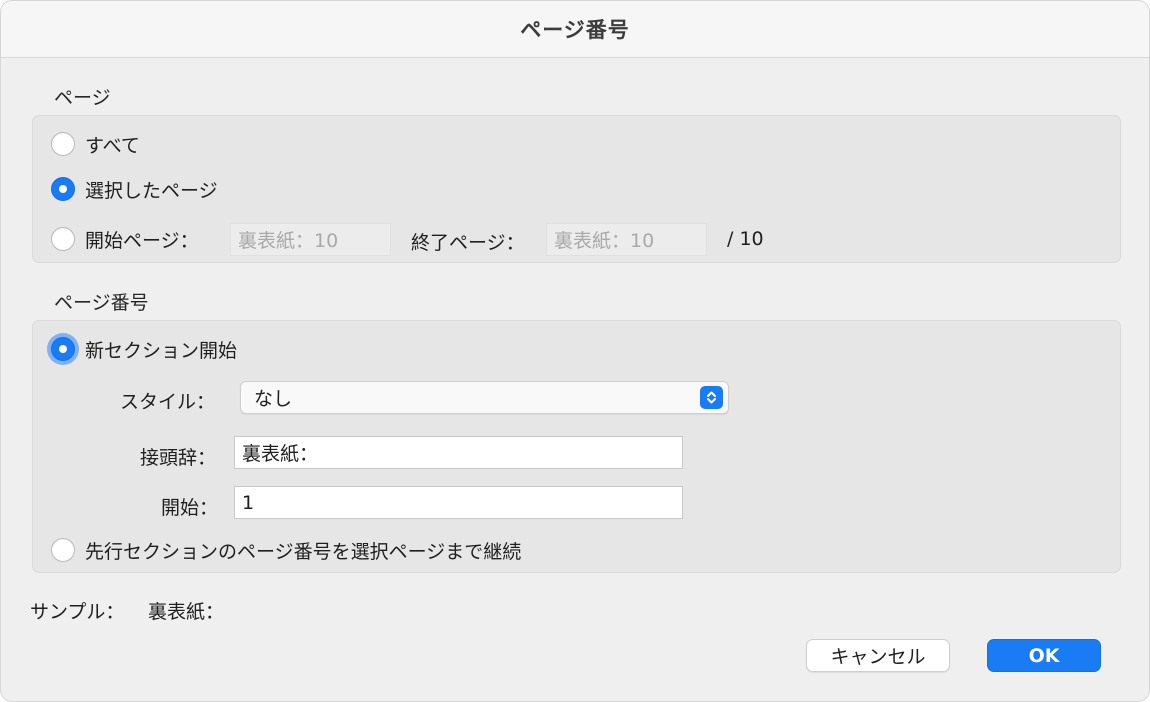 Image resolution: width=1150 pixels, height=702 pixels. What do you see at coordinates (626, 239) in the screenshot?
I see `end-page-field: 裏表紙：10` at bounding box center [626, 239].